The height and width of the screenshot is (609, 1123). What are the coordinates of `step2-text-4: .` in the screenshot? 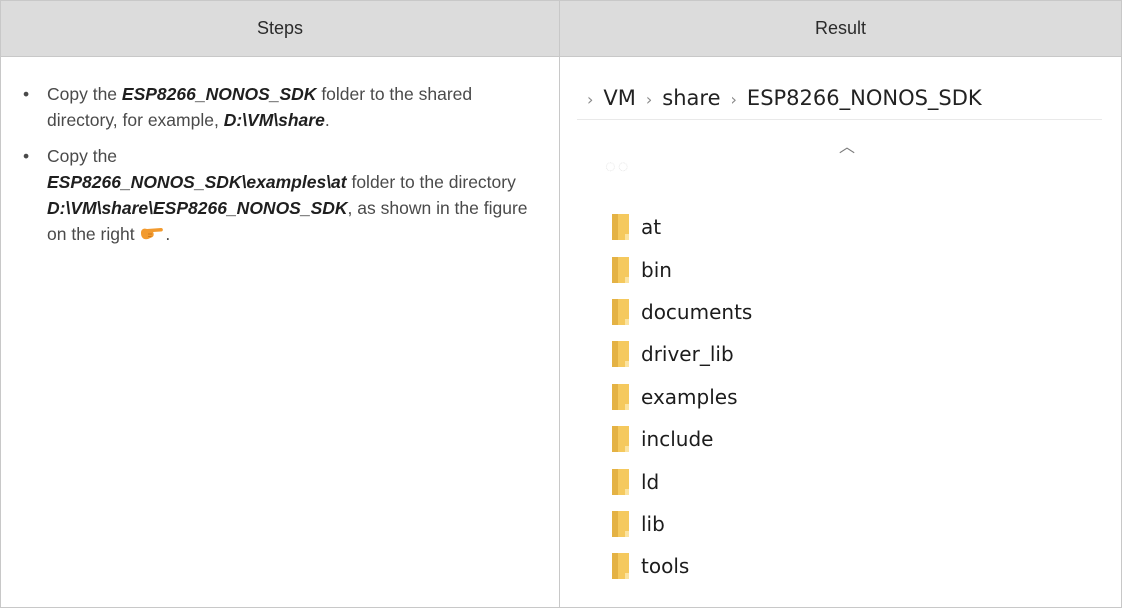 It's located at (168, 234).